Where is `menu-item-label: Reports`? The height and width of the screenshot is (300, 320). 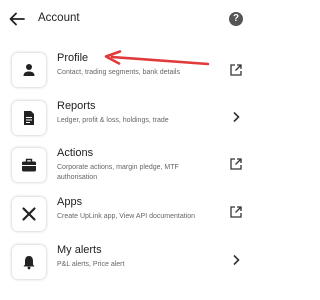 menu-item-label: Reports is located at coordinates (76, 106).